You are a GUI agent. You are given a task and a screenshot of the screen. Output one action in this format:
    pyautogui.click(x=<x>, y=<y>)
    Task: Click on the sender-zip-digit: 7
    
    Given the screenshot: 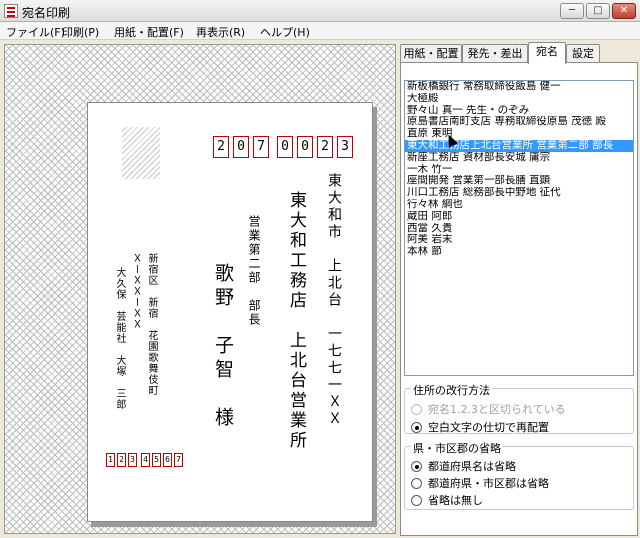 What is the action you would take?
    pyautogui.click(x=178, y=460)
    